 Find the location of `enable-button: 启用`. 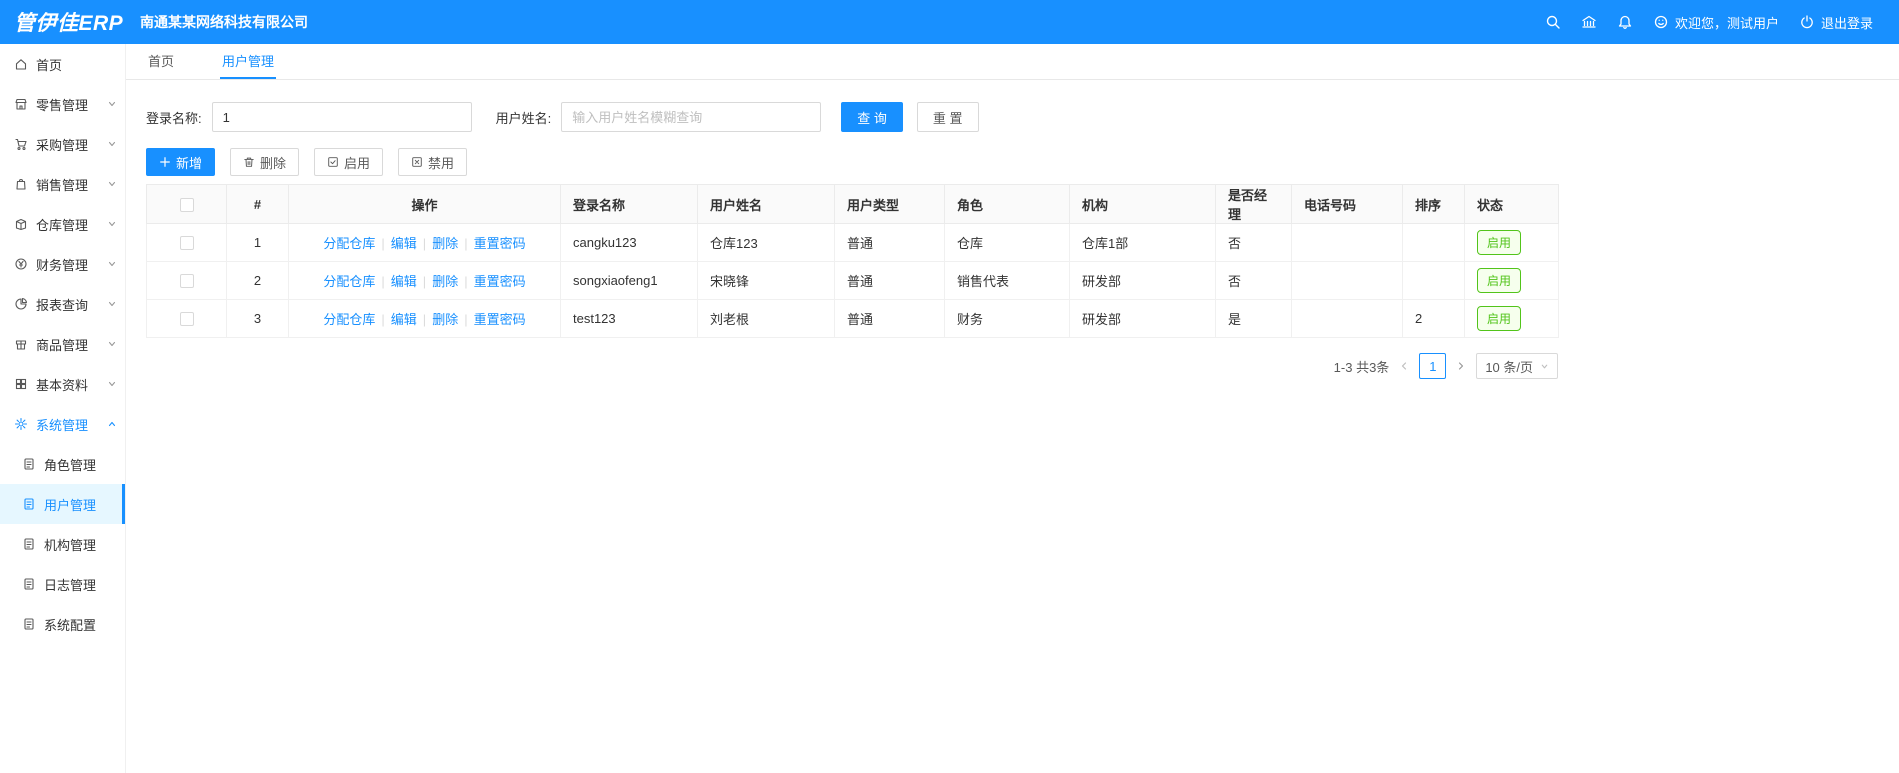

enable-button: 启用 is located at coordinates (349, 162).